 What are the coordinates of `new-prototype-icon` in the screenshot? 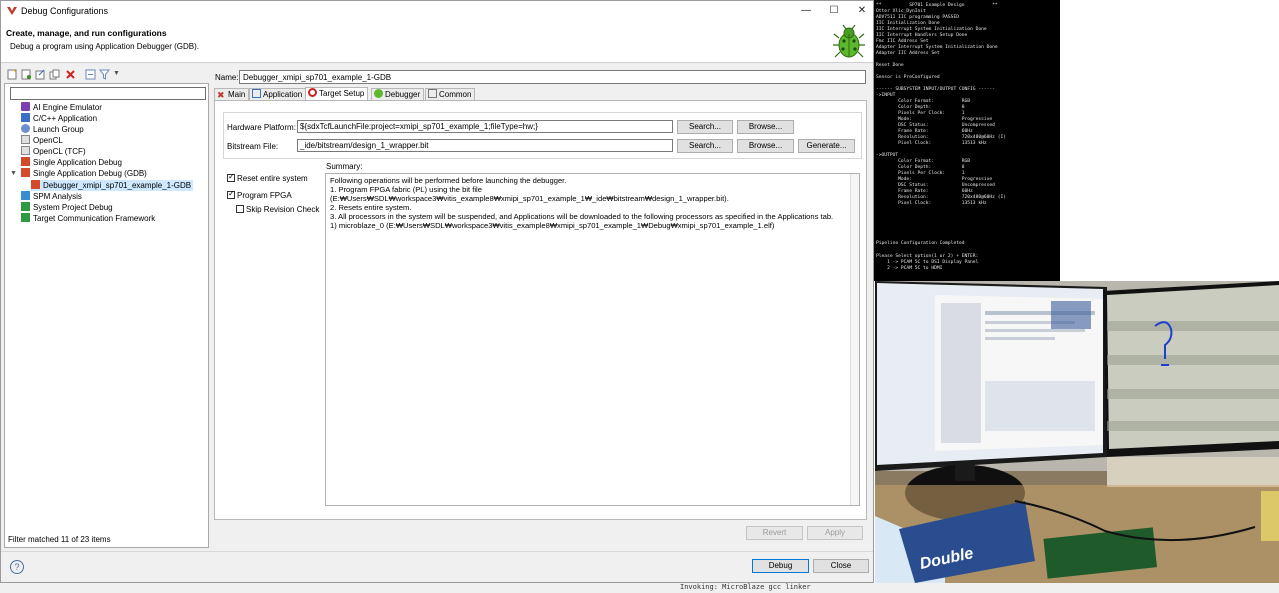 It's located at (26, 74).